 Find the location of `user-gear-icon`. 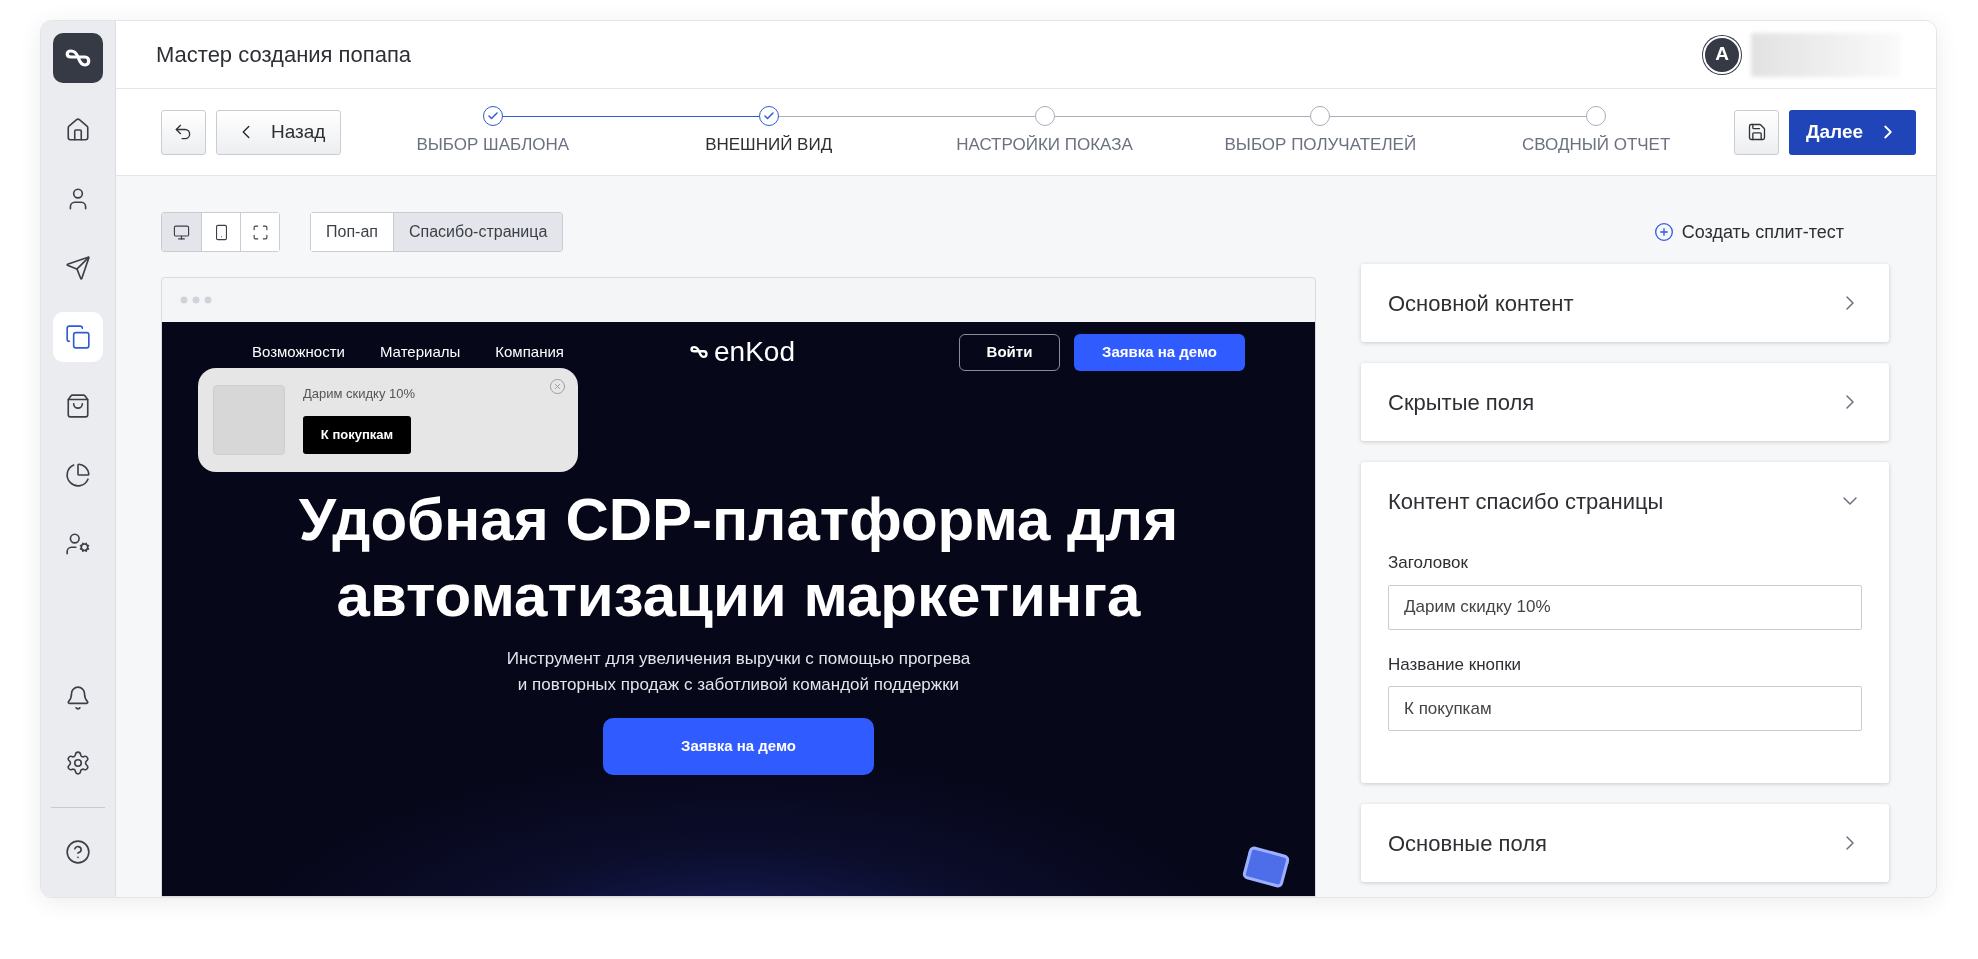

user-gear-icon is located at coordinates (78, 544).